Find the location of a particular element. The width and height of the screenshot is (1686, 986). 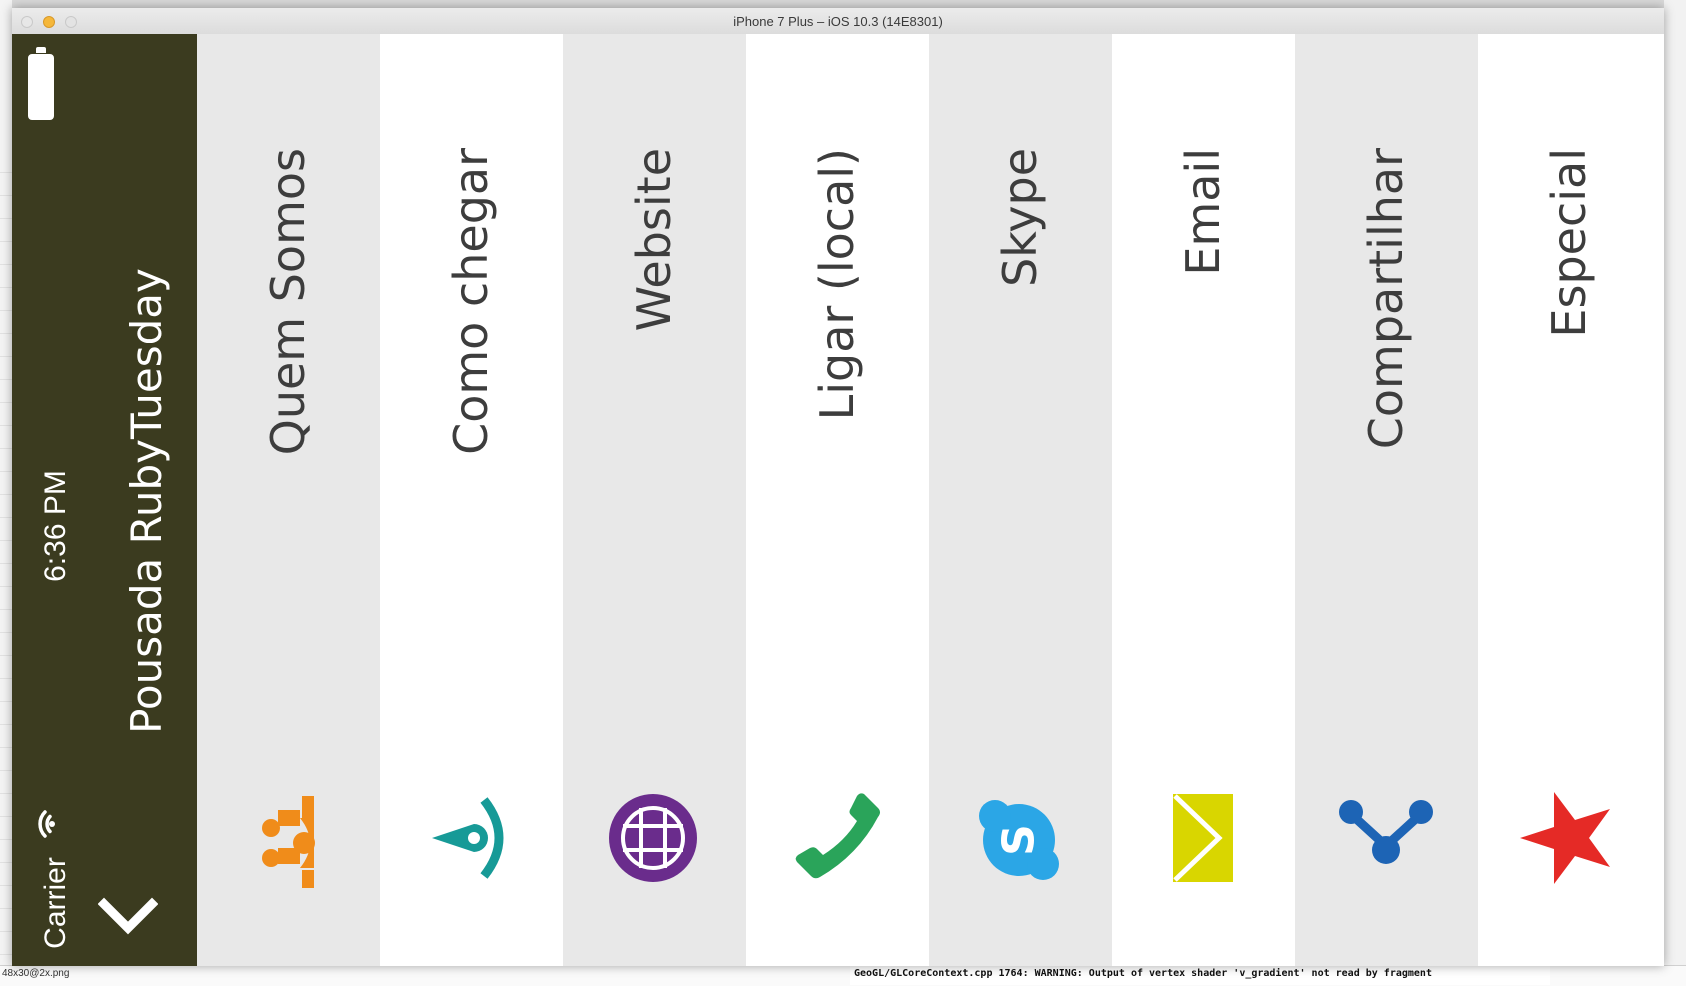

envelope-icon is located at coordinates (1203, 838).